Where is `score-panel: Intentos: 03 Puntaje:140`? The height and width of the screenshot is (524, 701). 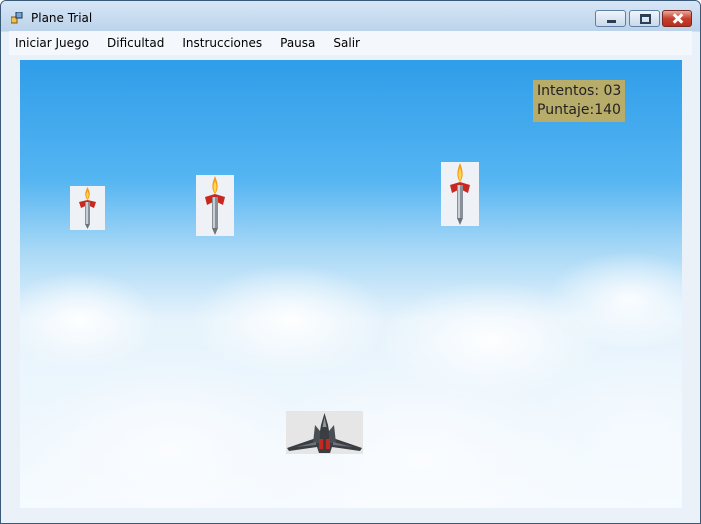 score-panel: Intentos: 03 Puntaje:140 is located at coordinates (579, 101).